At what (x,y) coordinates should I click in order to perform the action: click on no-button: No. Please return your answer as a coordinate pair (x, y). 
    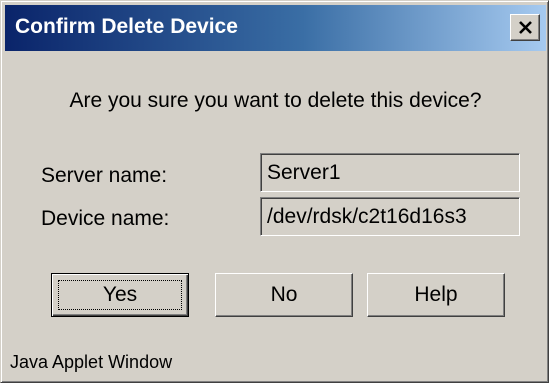
    Looking at the image, I should click on (284, 295).